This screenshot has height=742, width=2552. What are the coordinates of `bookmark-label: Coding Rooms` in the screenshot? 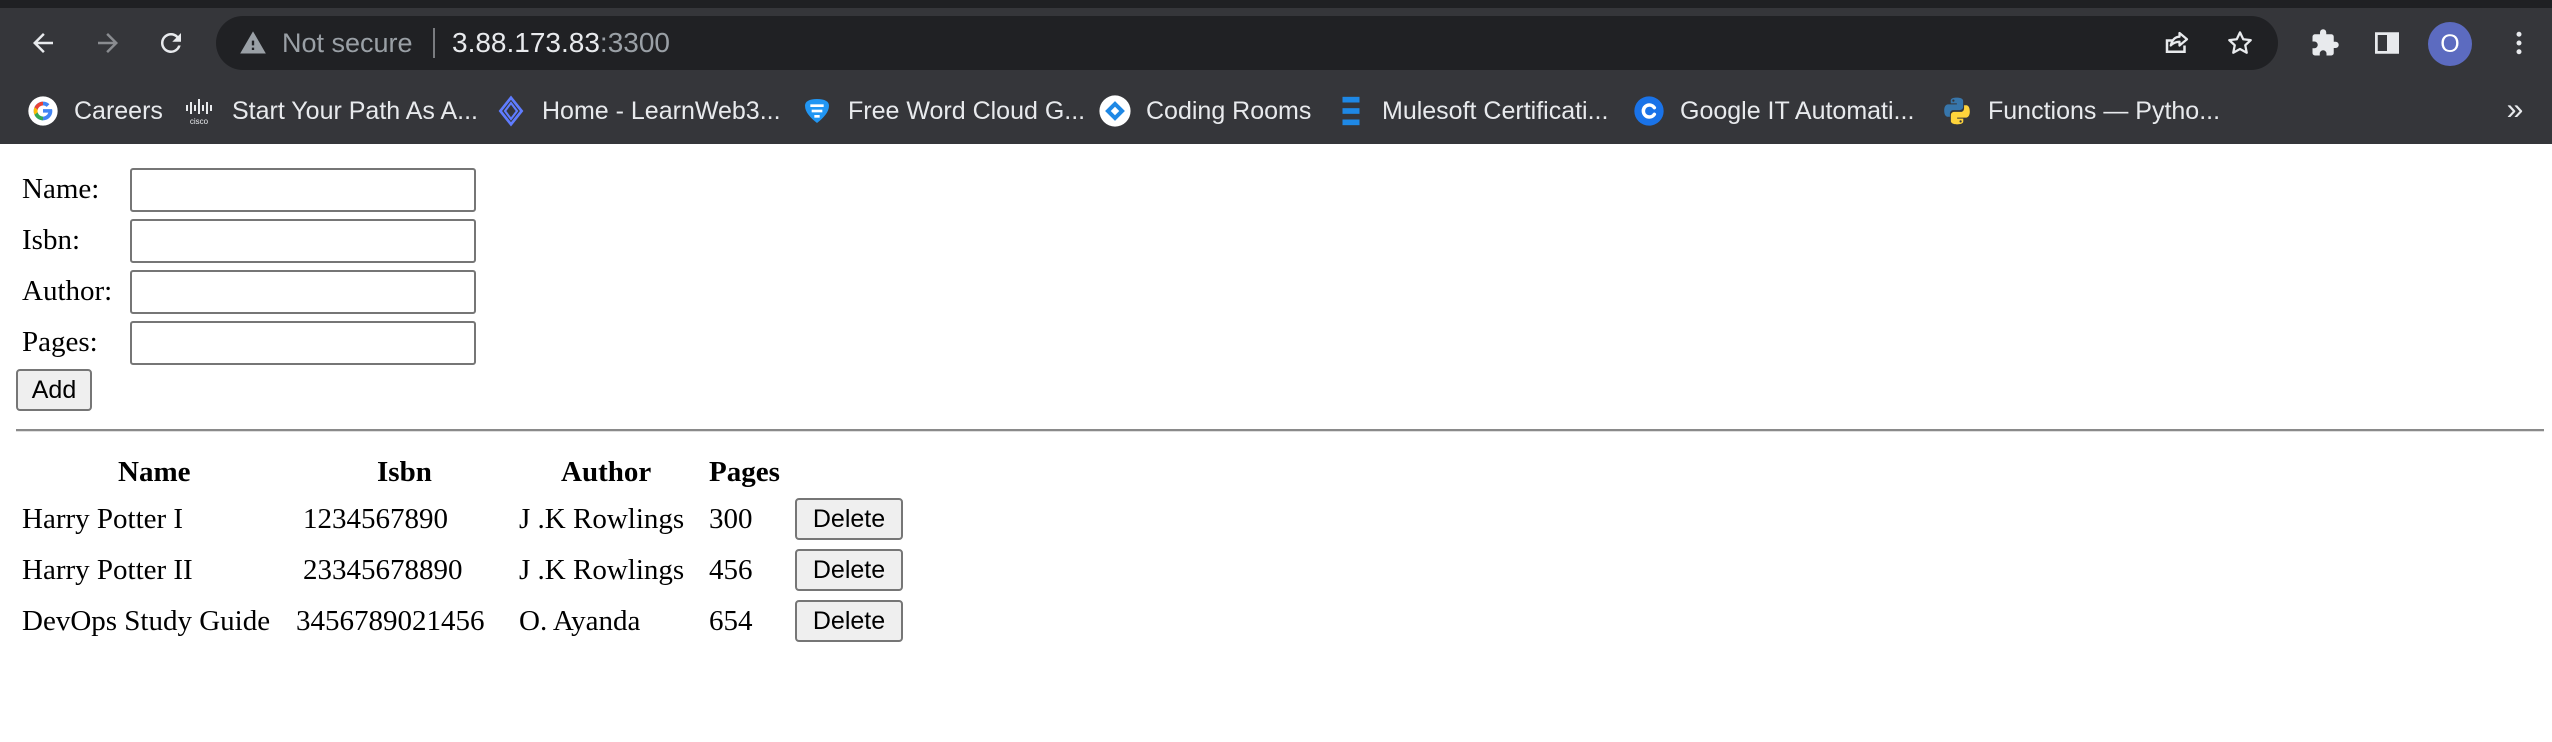 It's located at (1229, 110).